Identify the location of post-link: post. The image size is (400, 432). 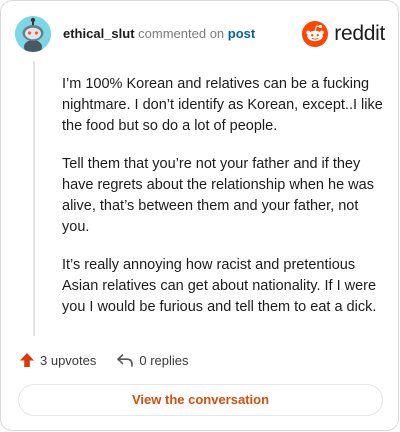
(241, 33).